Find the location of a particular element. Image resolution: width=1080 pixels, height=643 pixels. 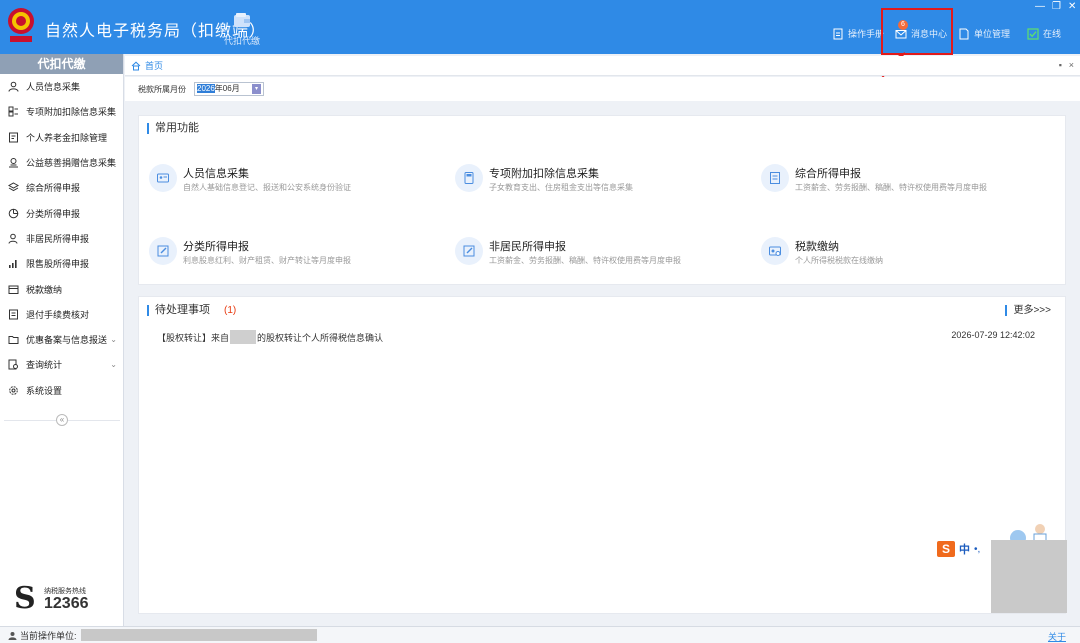

layers-icon is located at coordinates (13, 187).